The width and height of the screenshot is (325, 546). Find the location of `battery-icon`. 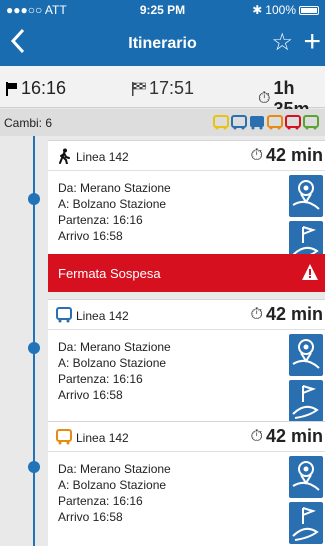

battery-icon is located at coordinates (309, 10).